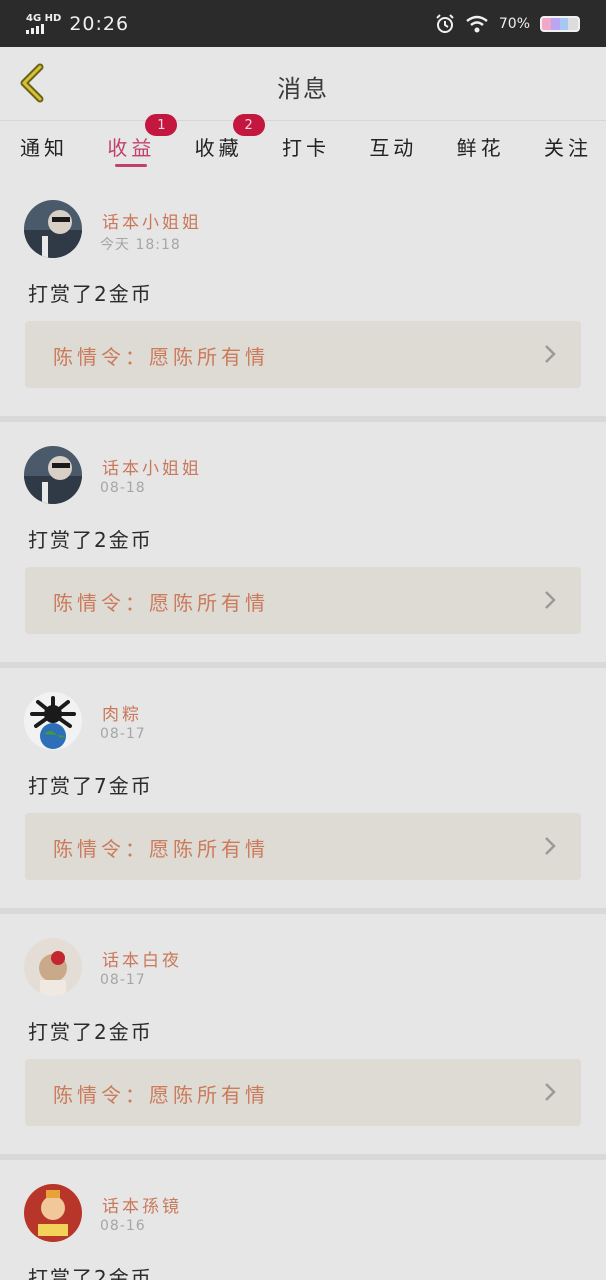  I want to click on username: 肉粽, so click(122, 712).